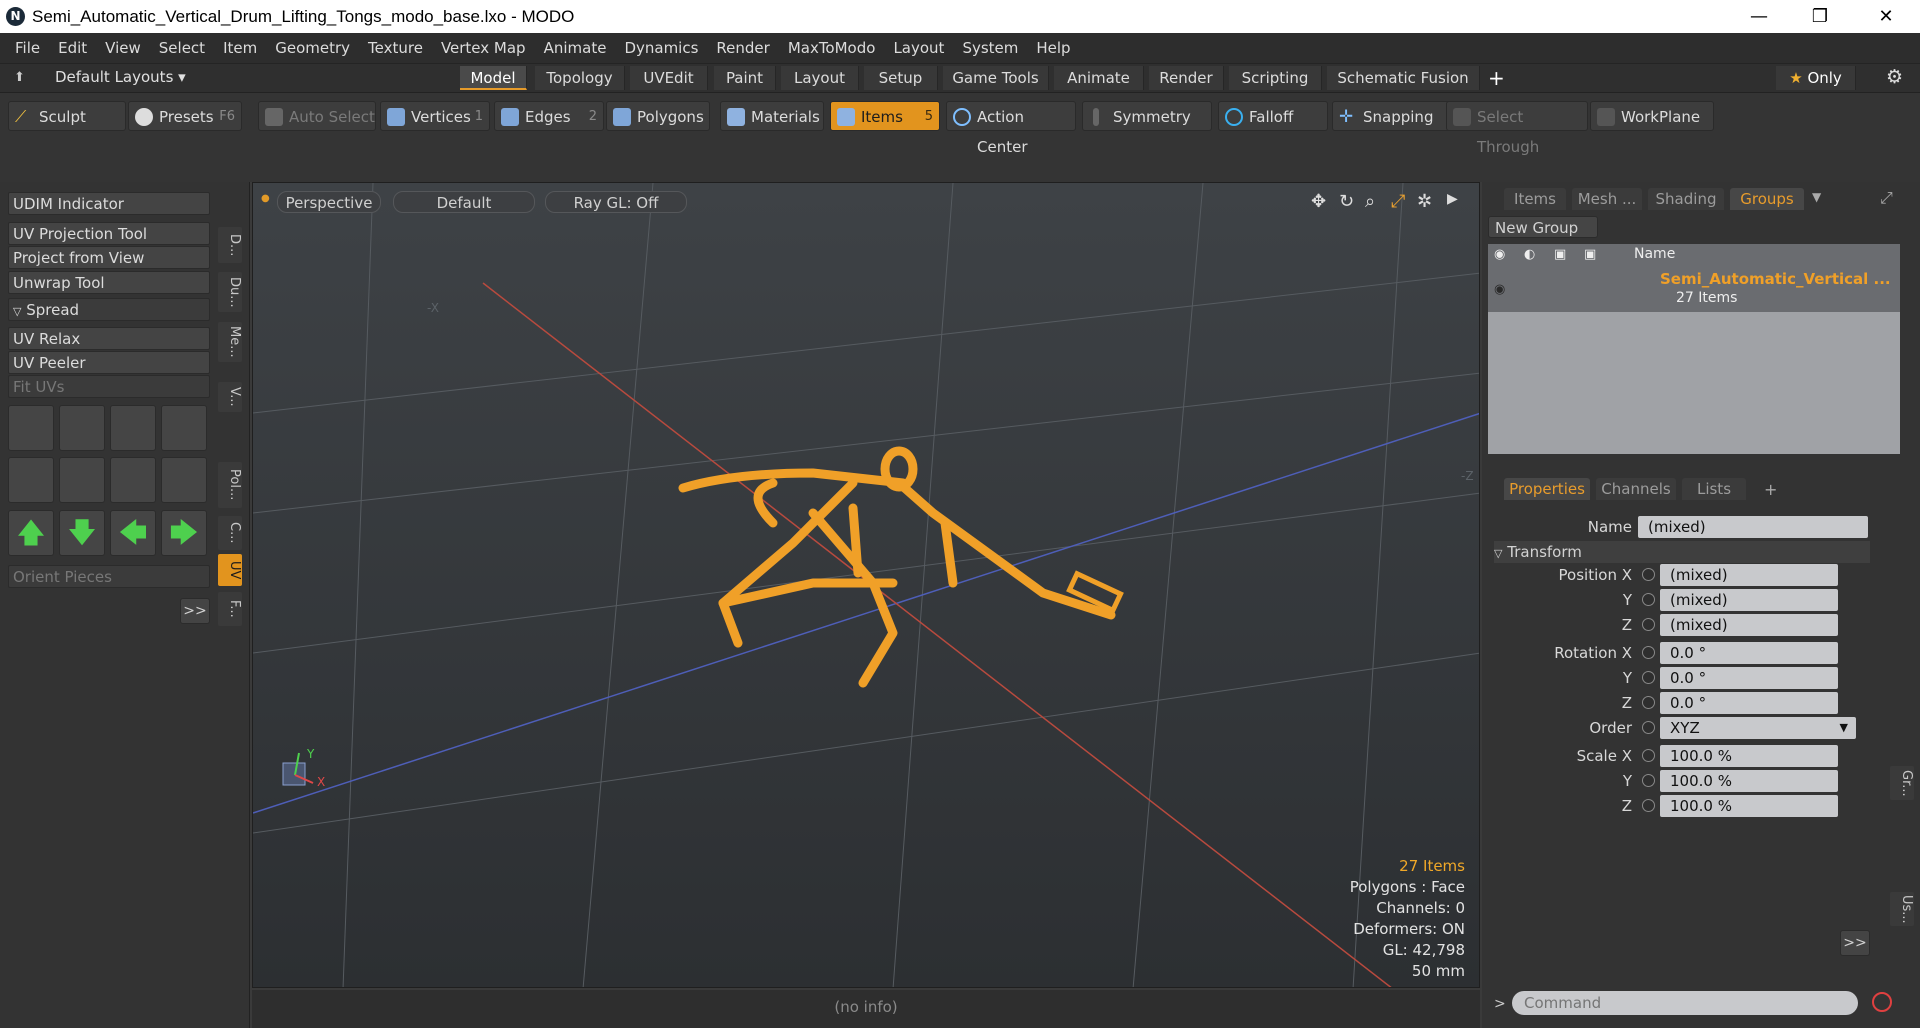 The width and height of the screenshot is (1920, 1028). Describe the element at coordinates (184, 533) in the screenshot. I see `arrow-right-icon: 🡆` at that location.